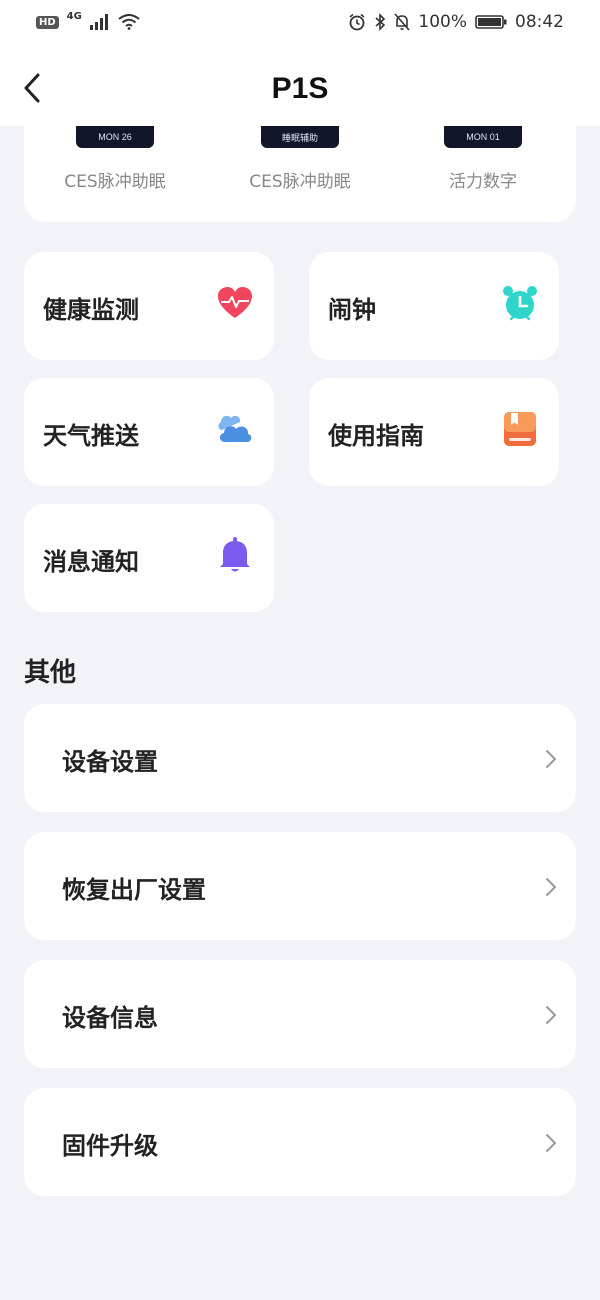 The width and height of the screenshot is (600, 1300). What do you see at coordinates (357, 22) in the screenshot?
I see `alarm-status-icon` at bounding box center [357, 22].